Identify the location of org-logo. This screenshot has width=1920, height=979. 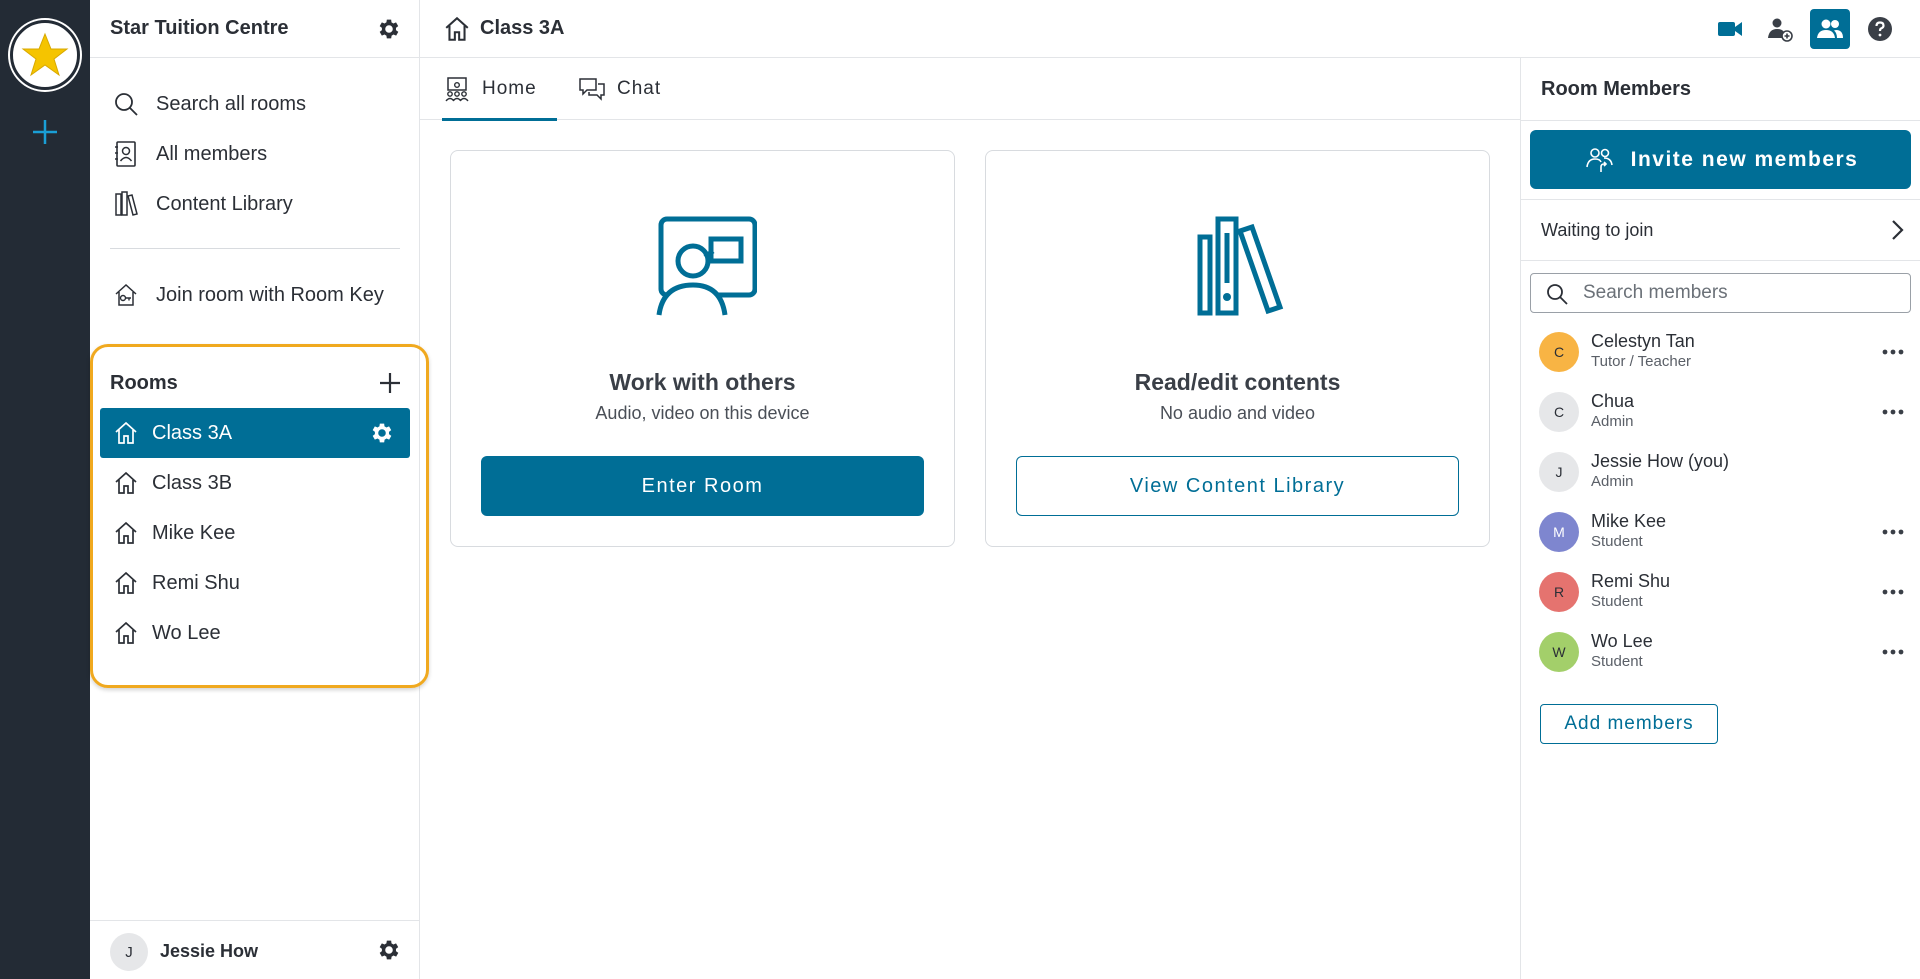
(45, 55).